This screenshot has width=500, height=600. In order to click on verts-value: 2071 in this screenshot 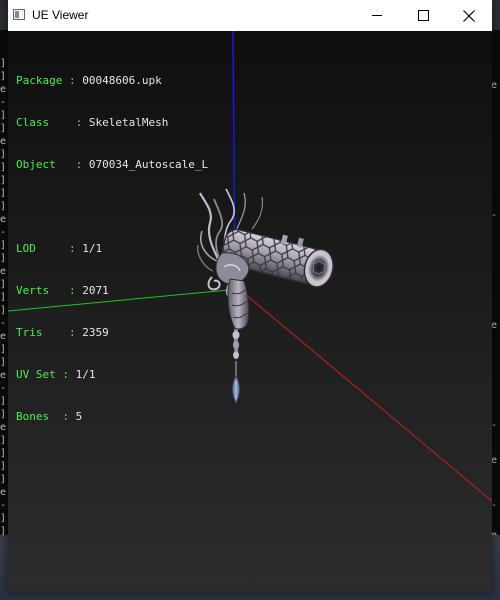, I will do `click(95, 290)`.